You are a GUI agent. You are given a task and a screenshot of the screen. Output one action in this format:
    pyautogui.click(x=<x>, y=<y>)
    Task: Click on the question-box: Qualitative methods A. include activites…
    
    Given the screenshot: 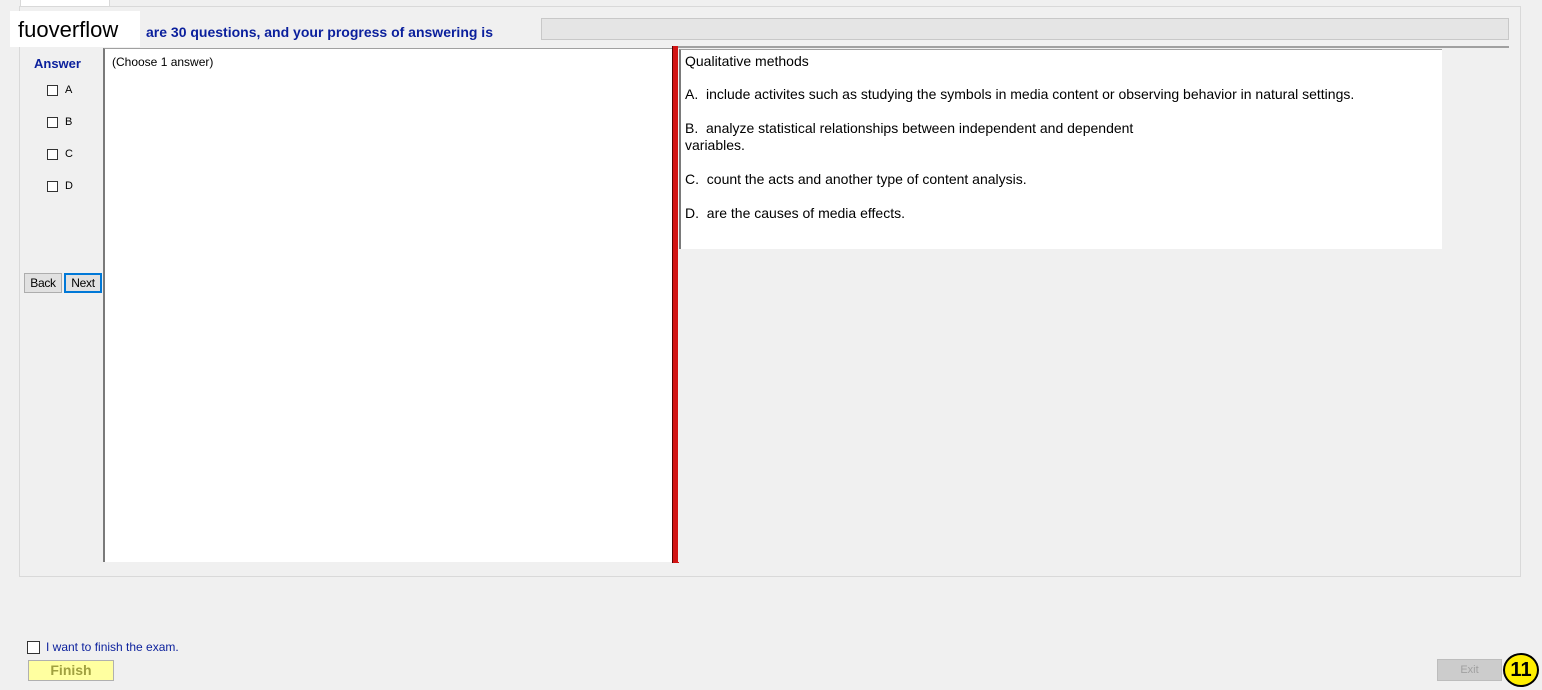 What is the action you would take?
    pyautogui.click(x=1060, y=149)
    